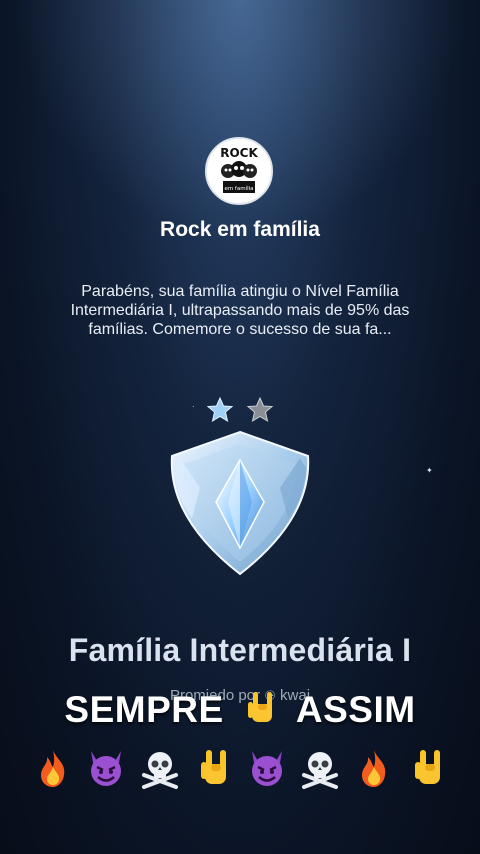 This screenshot has width=480, height=854. I want to click on rock-skull-logo-icon: ROCK em família, so click(239, 171).